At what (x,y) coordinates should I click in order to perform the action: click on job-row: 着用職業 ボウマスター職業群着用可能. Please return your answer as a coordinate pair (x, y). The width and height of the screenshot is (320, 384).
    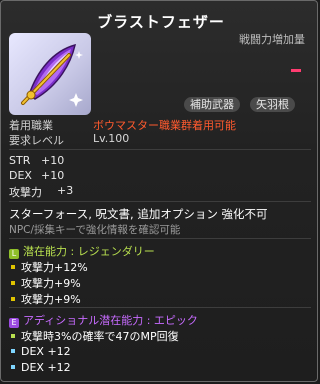
    Looking at the image, I should click on (122, 125).